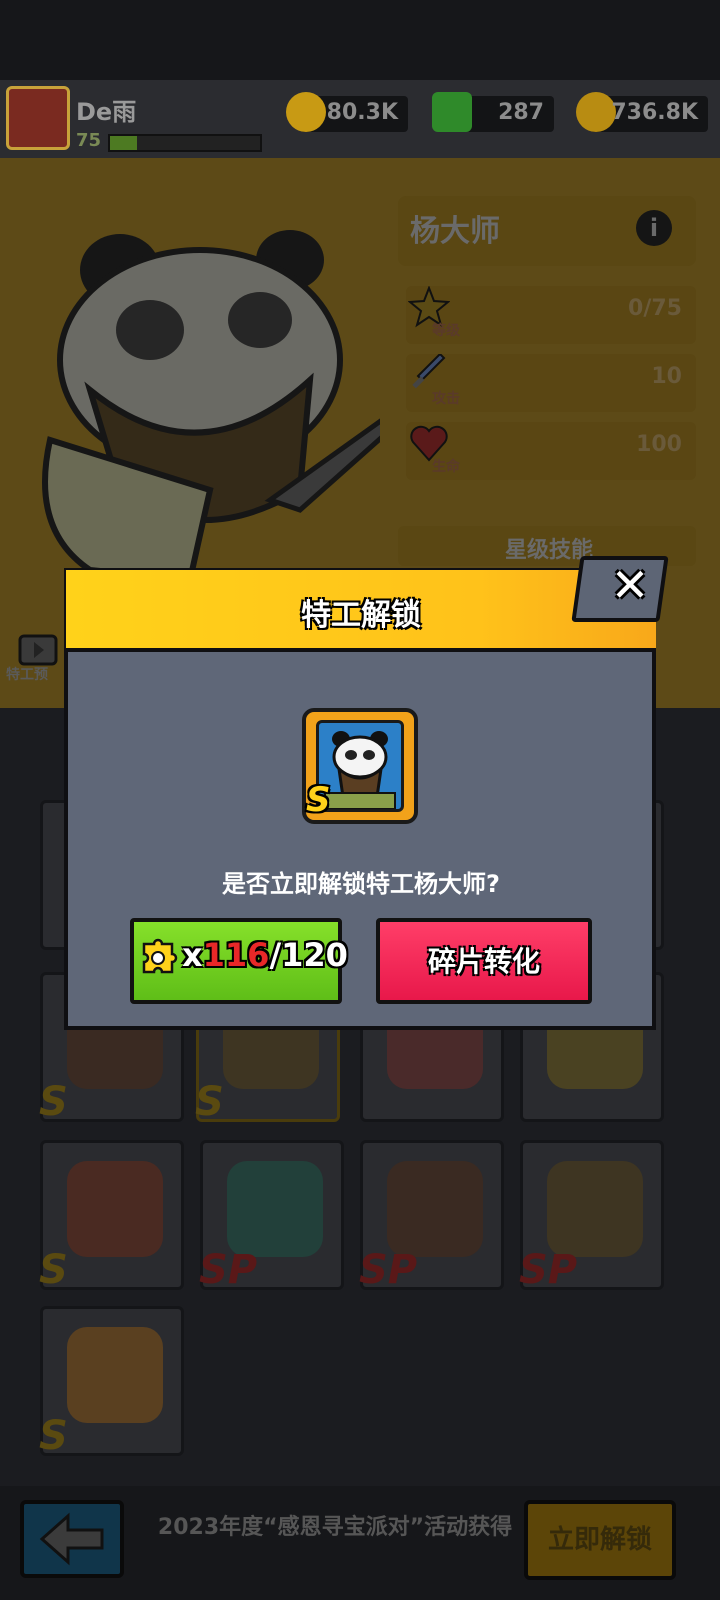  What do you see at coordinates (361, 884) in the screenshot?
I see `unlock-question: 是否立即解锁特工杨大师?` at bounding box center [361, 884].